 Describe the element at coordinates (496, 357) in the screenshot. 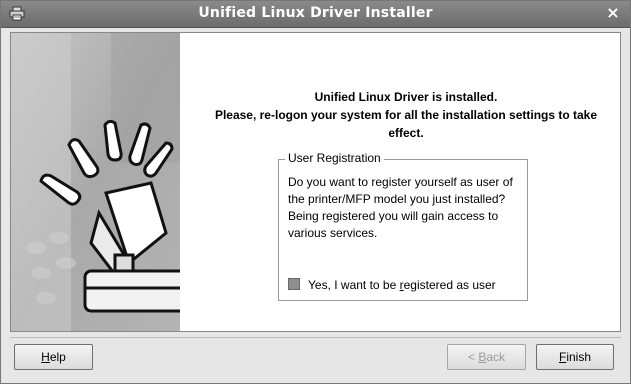

I see `back-label: ack` at that location.